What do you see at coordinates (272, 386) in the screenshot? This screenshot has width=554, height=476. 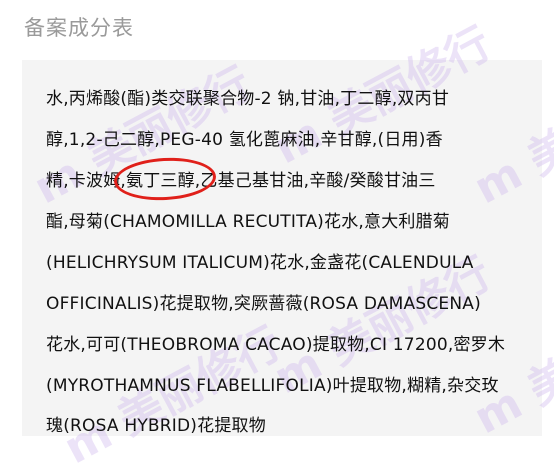 I see `ingredient-line: (MYROTHAMNUS FLABELLIFOLIA)叶提取物,糊精,杂交玫` at bounding box center [272, 386].